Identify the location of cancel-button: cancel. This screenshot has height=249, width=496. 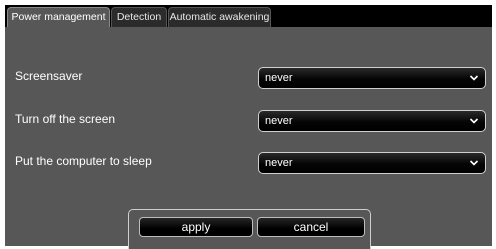
(311, 227).